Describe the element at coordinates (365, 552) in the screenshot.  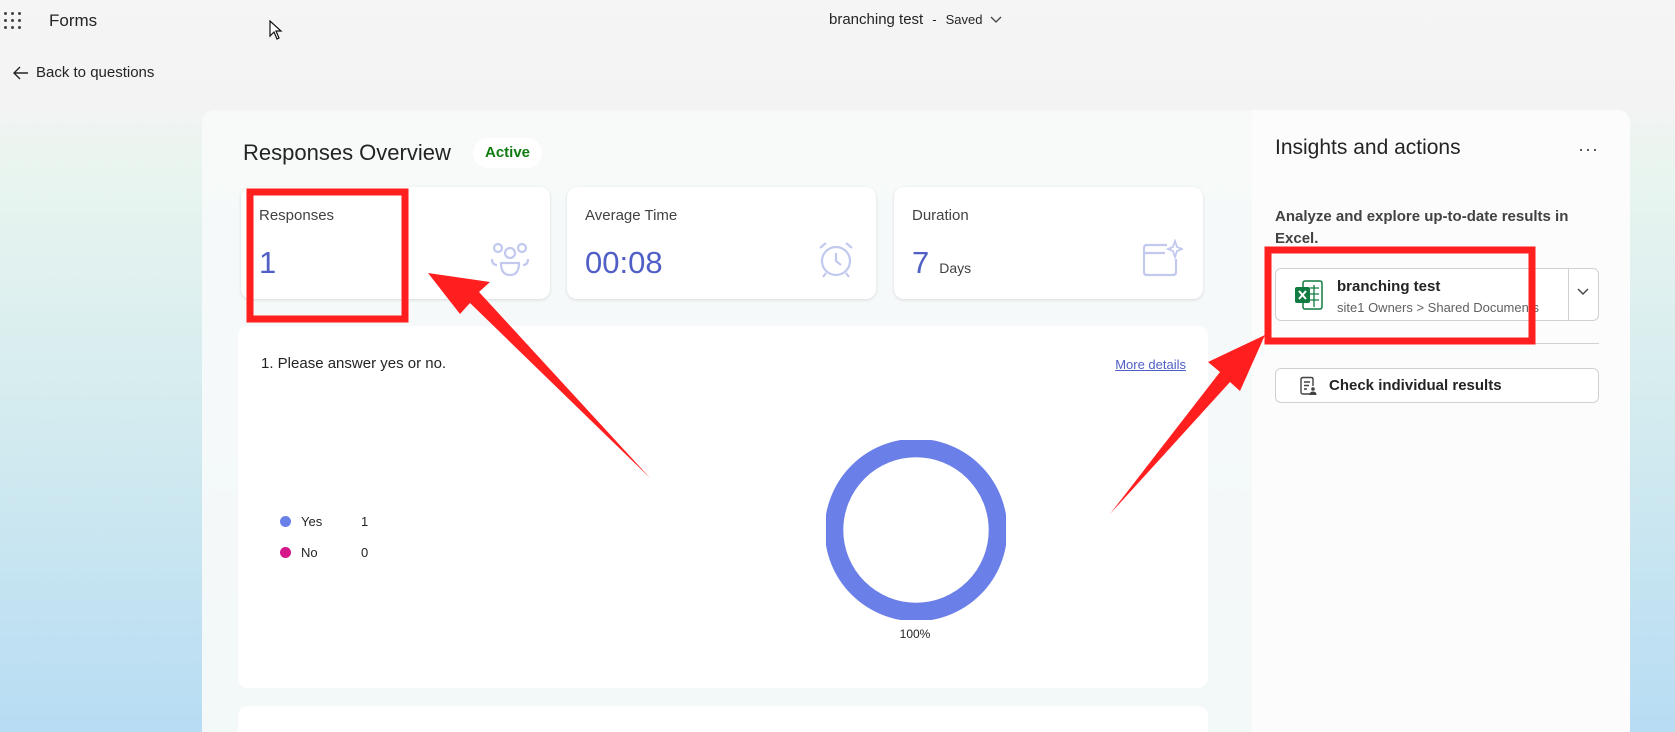
I see `legend-count: 0` at that location.